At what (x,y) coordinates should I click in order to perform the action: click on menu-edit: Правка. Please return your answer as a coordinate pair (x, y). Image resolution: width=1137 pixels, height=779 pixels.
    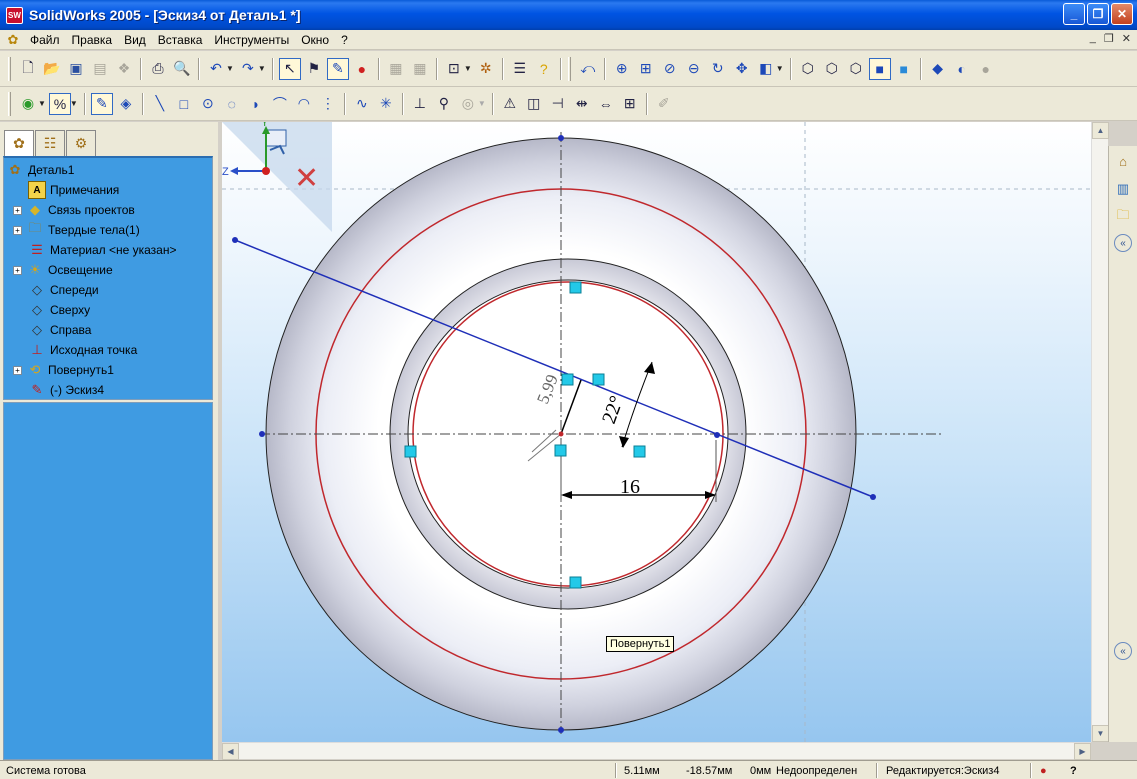
    Looking at the image, I should click on (93, 40).